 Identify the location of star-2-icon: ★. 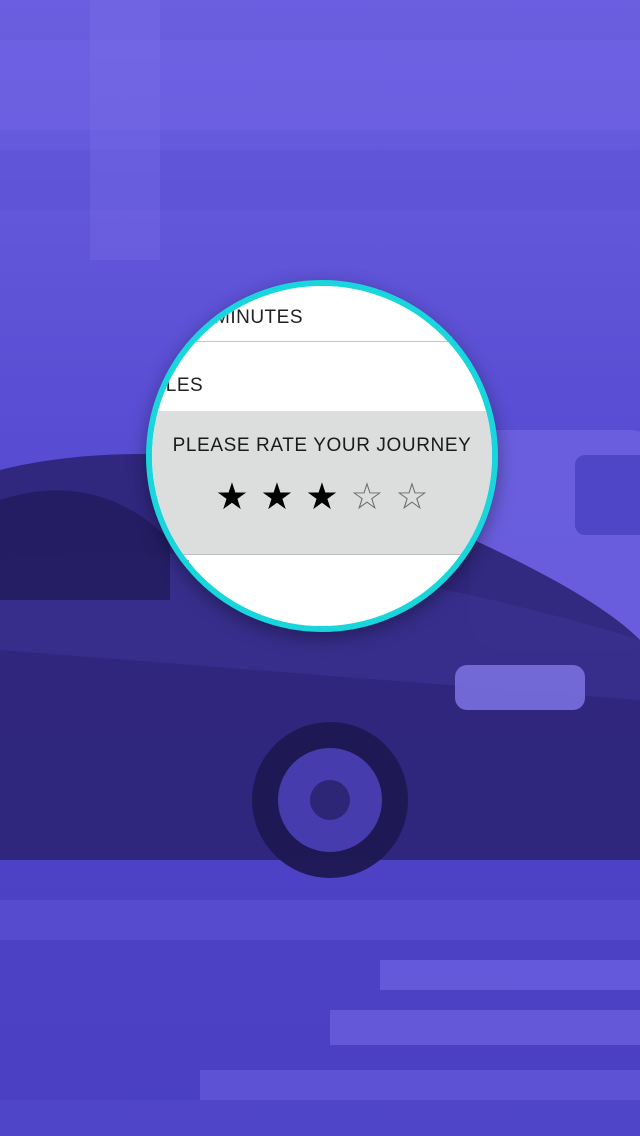
(277, 497).